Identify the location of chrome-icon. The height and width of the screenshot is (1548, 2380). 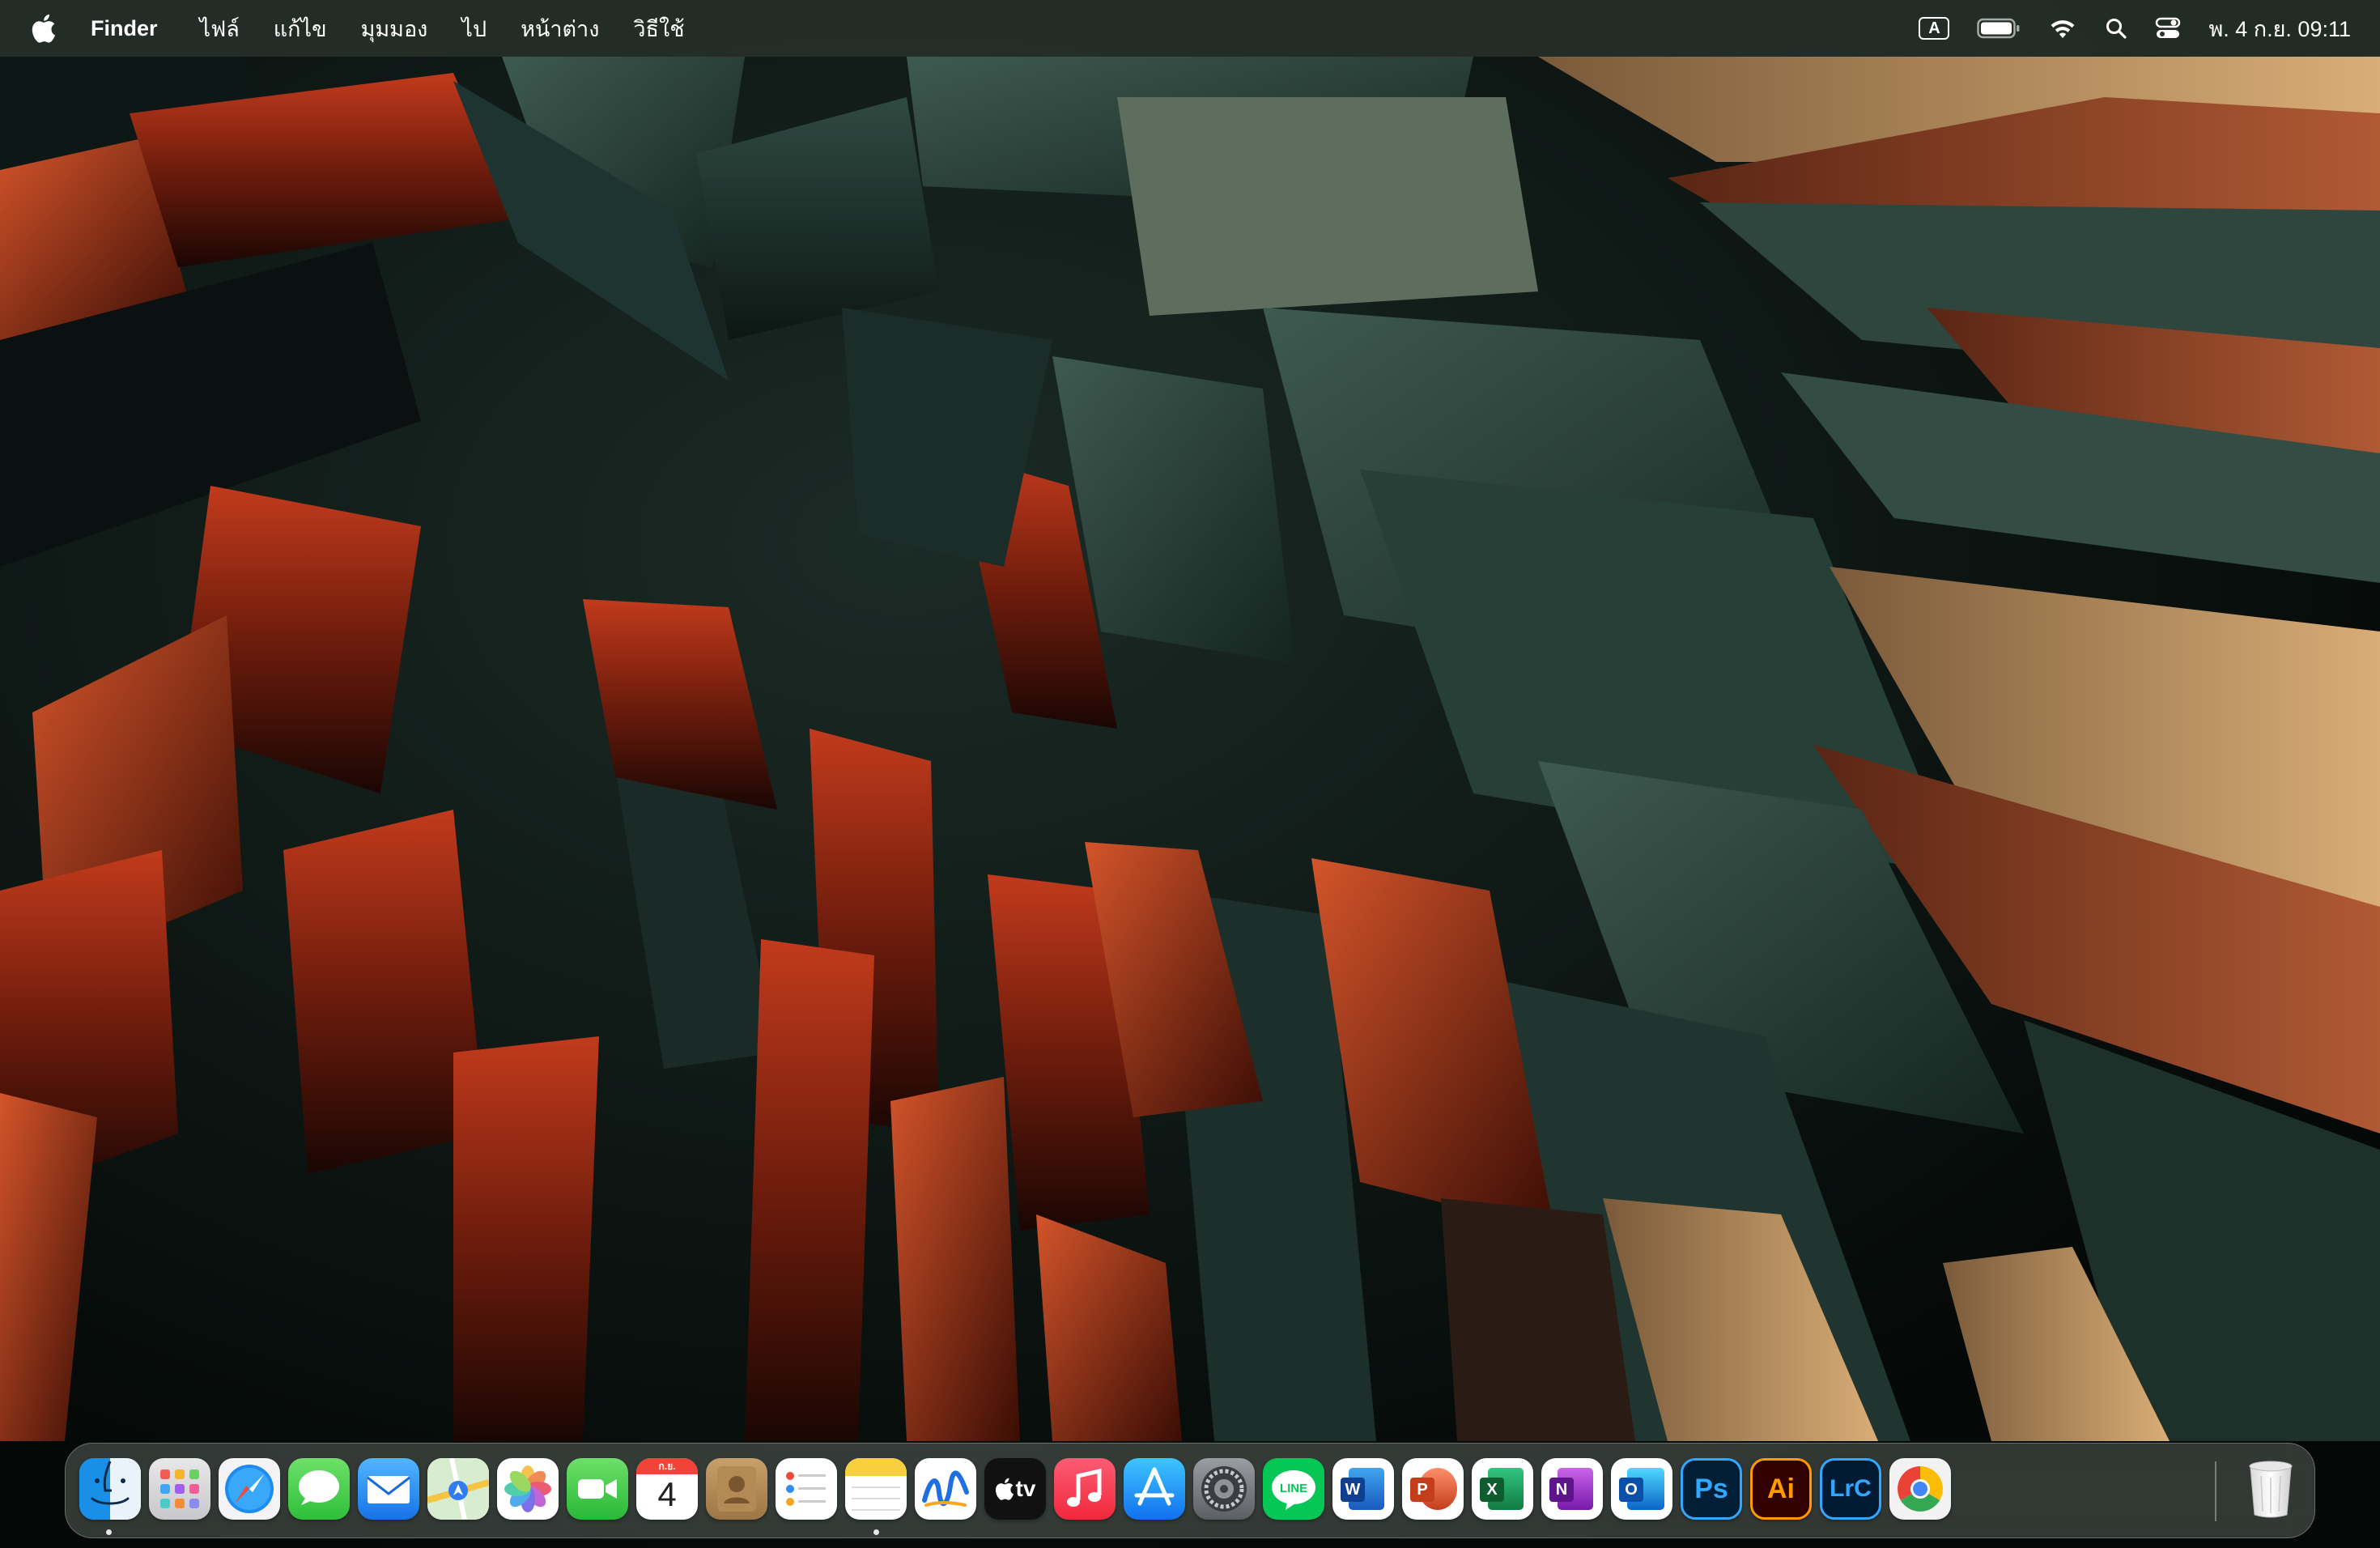
(1920, 1489).